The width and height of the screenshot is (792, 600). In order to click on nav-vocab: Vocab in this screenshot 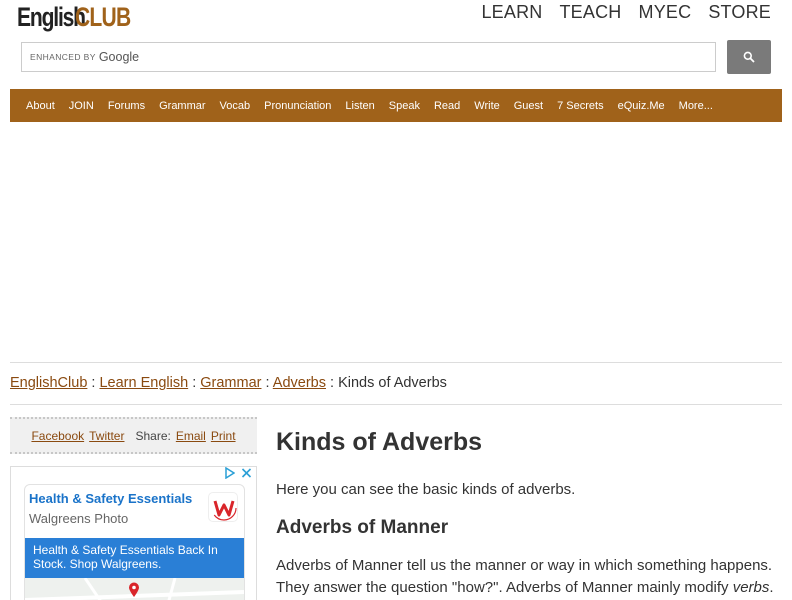, I will do `click(235, 106)`.